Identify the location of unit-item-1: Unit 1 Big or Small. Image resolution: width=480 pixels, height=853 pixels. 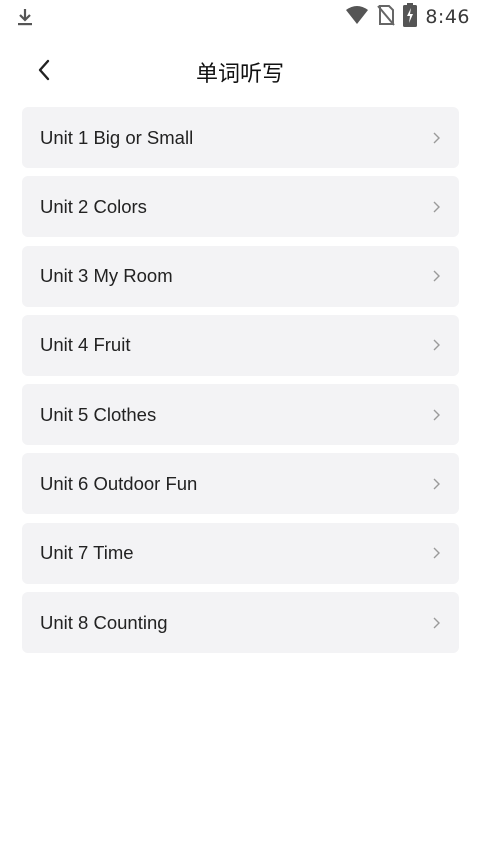
(240, 137).